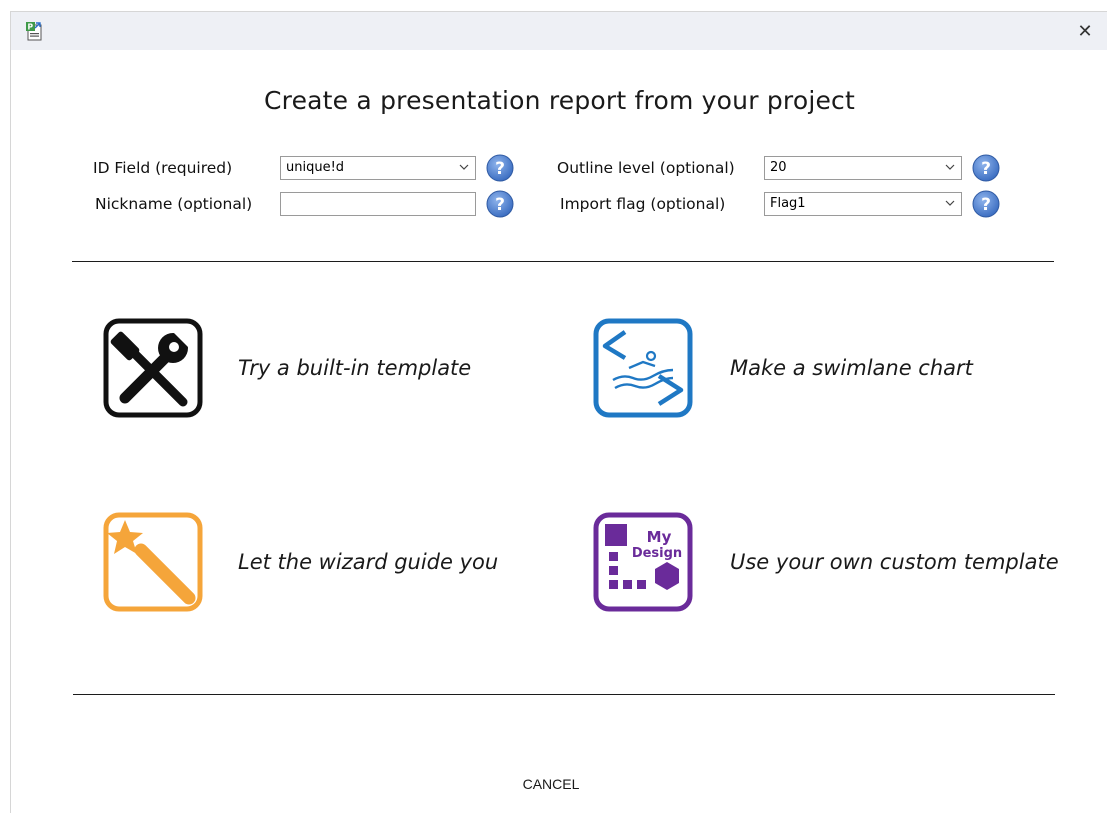  Describe the element at coordinates (551, 784) in the screenshot. I see `cancel-button: CANCEL` at that location.